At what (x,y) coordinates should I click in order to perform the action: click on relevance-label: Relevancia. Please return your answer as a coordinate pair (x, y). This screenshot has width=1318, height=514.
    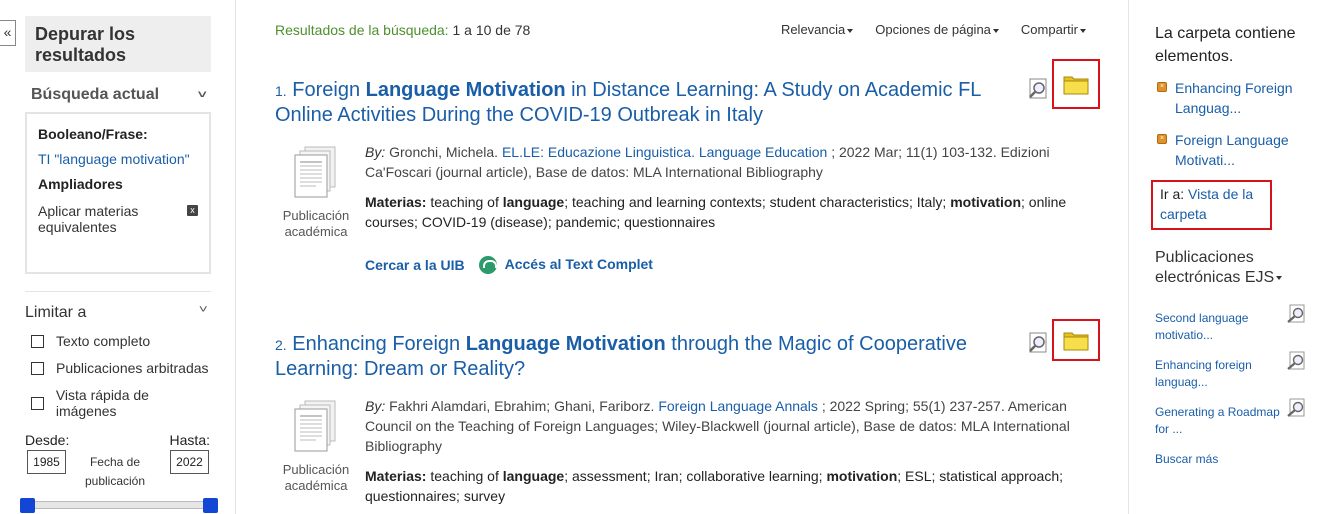
    Looking at the image, I should click on (813, 29).